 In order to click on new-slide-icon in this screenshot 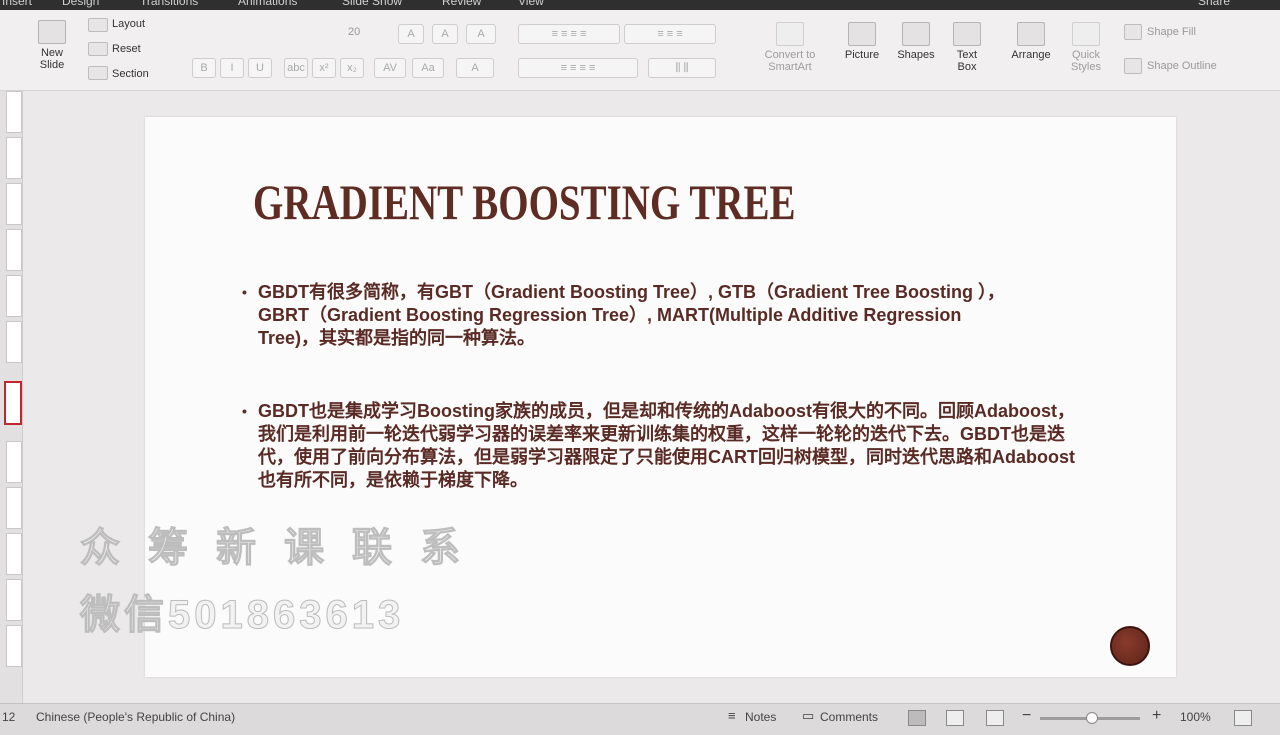, I will do `click(52, 32)`.